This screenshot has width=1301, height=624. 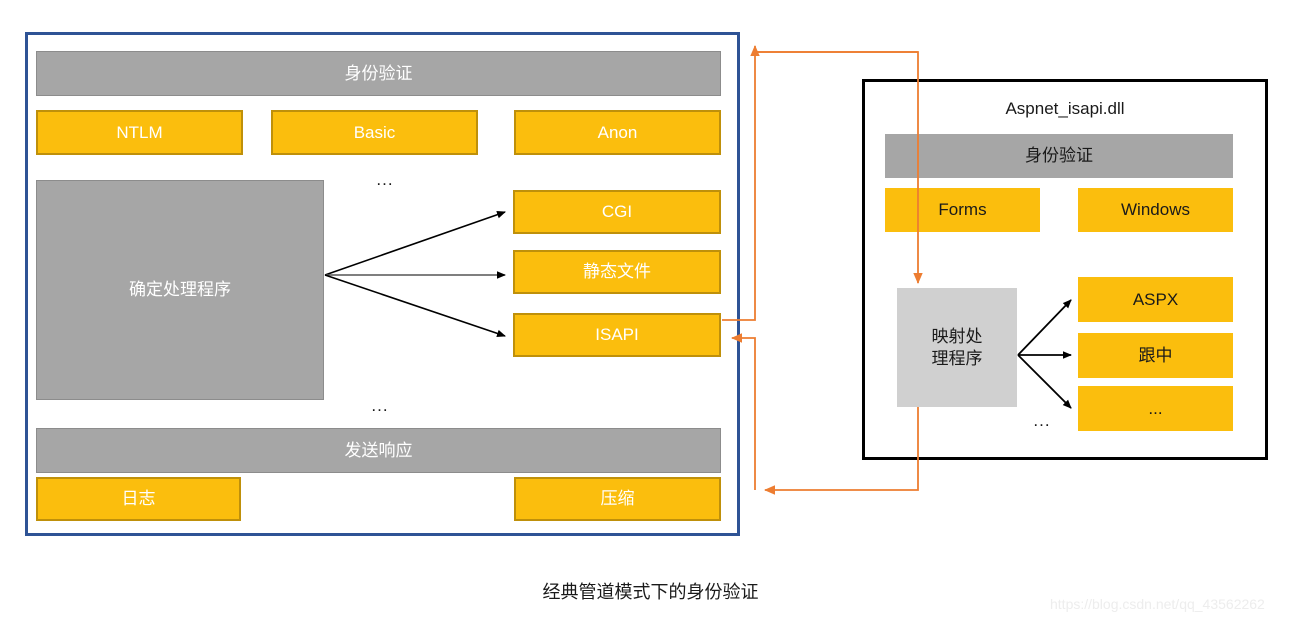 I want to click on auth-method-anon: Anon, so click(x=617, y=132).